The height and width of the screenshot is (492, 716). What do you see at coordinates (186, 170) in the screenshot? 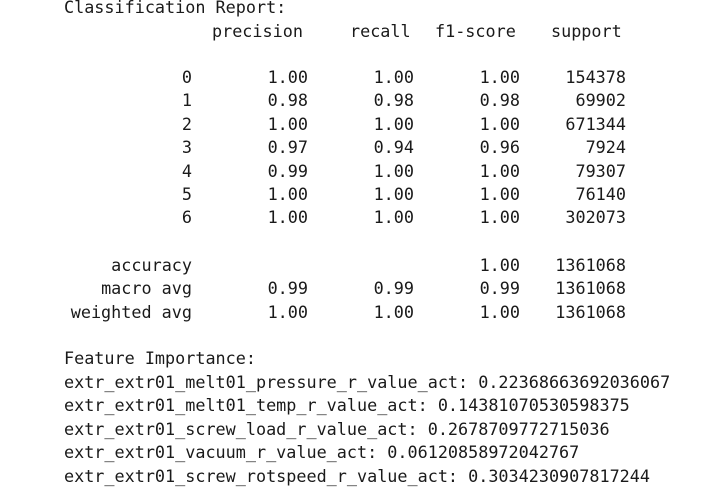
I see `row-label: 4` at bounding box center [186, 170].